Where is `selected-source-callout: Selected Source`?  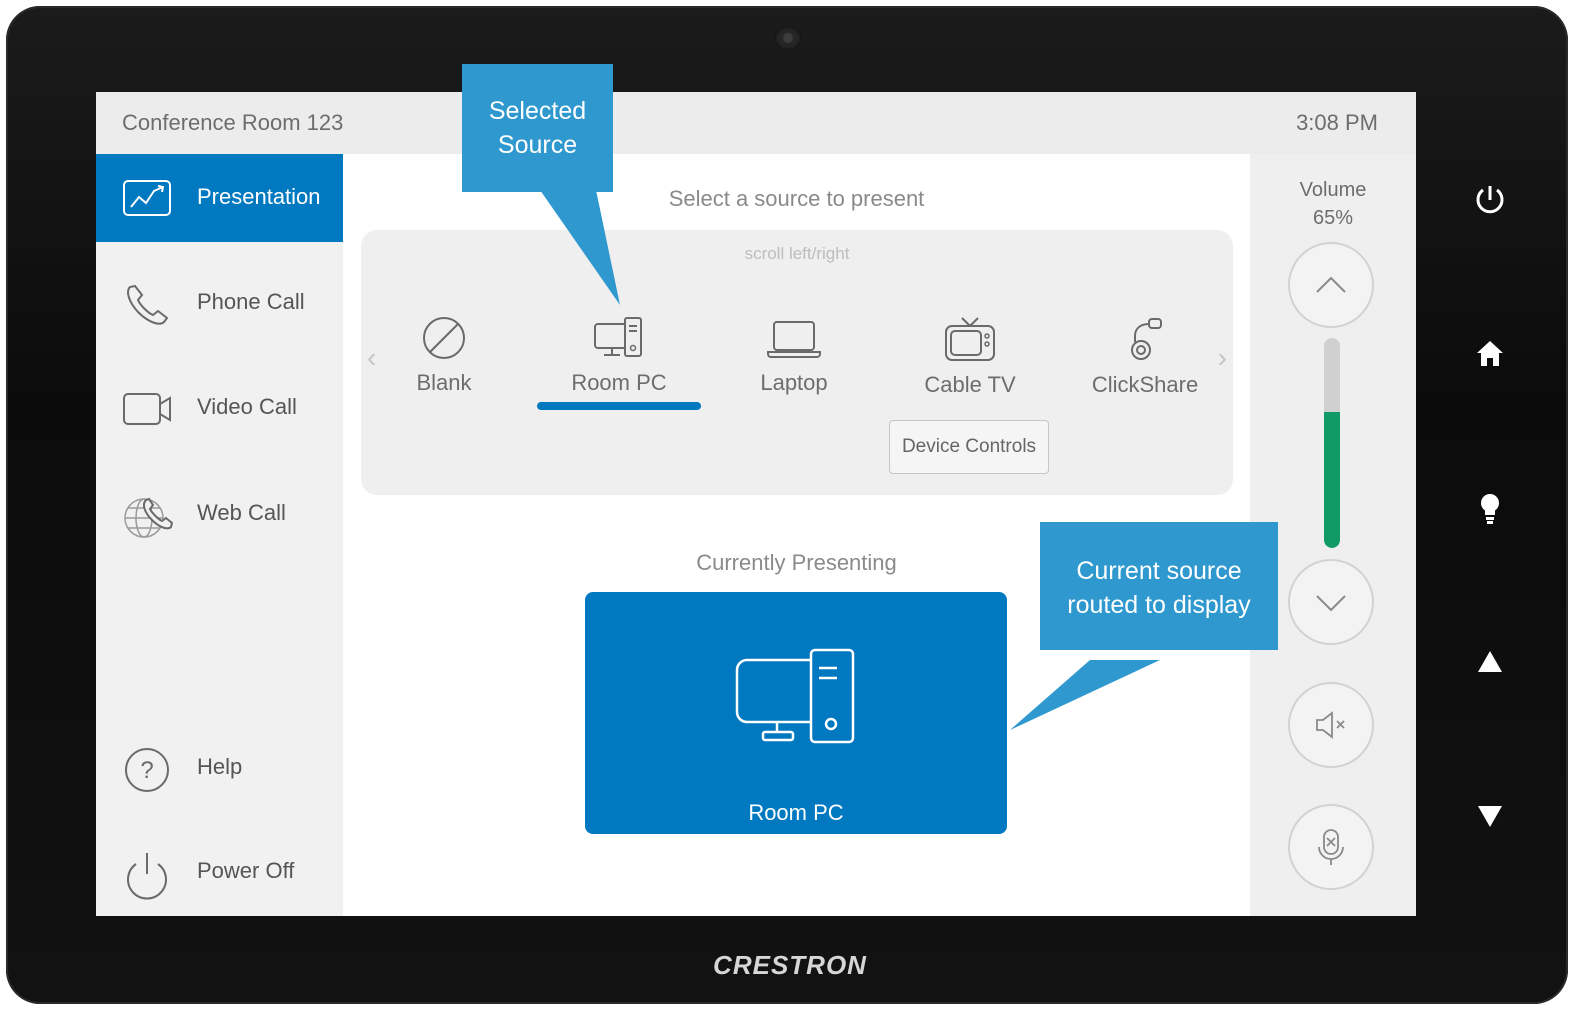 selected-source-callout: Selected Source is located at coordinates (537, 128).